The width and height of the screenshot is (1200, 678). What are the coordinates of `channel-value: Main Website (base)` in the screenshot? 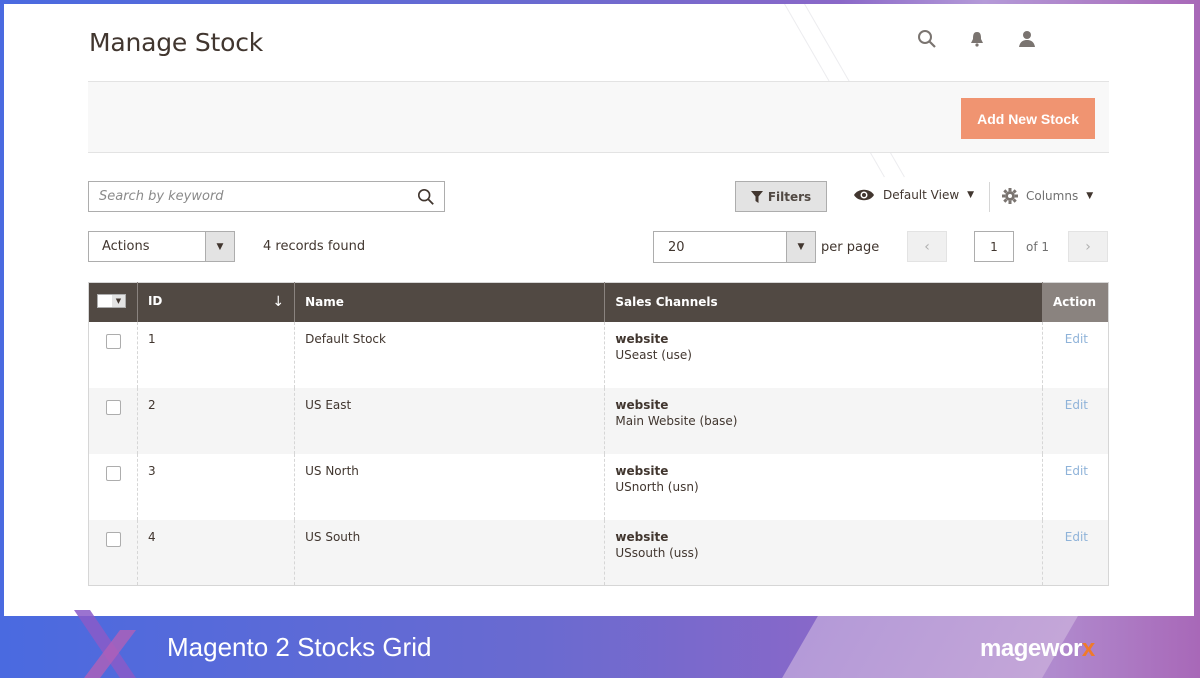 It's located at (676, 420).